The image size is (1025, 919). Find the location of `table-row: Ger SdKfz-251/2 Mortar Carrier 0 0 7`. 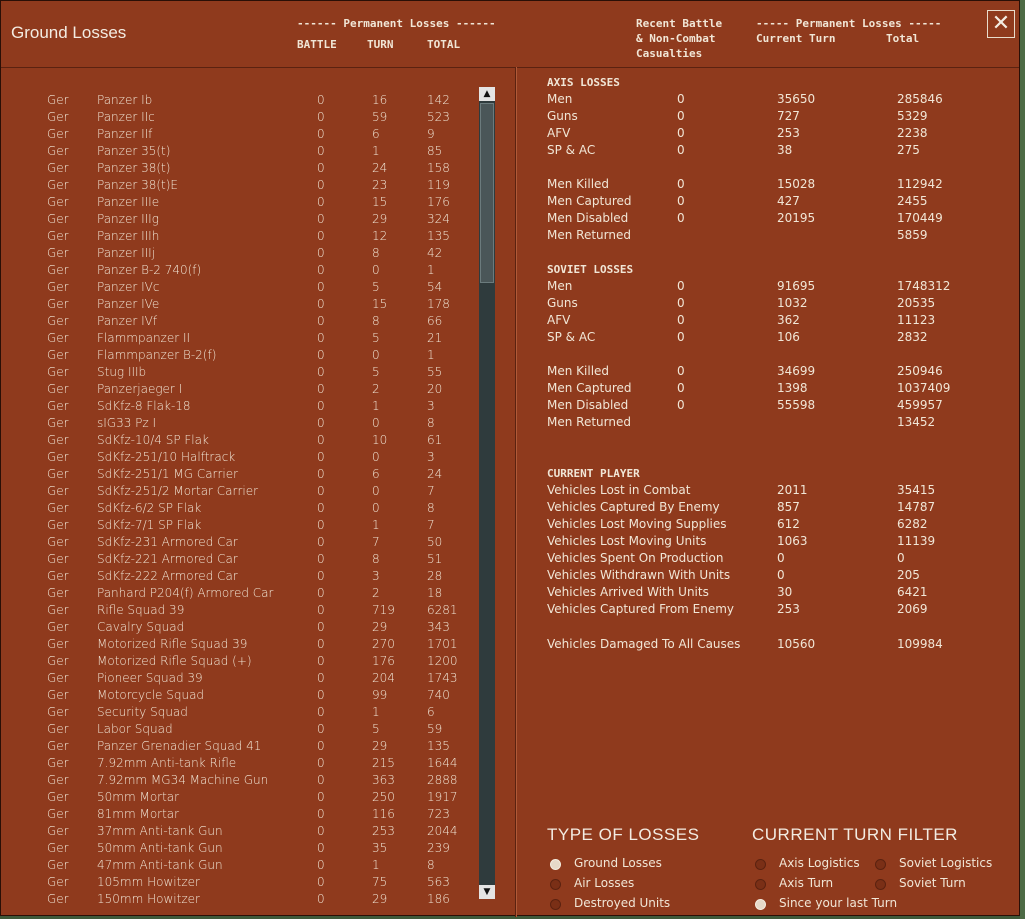

table-row: Ger SdKfz-251/2 Mortar Carrier 0 0 7 is located at coordinates (239, 492).